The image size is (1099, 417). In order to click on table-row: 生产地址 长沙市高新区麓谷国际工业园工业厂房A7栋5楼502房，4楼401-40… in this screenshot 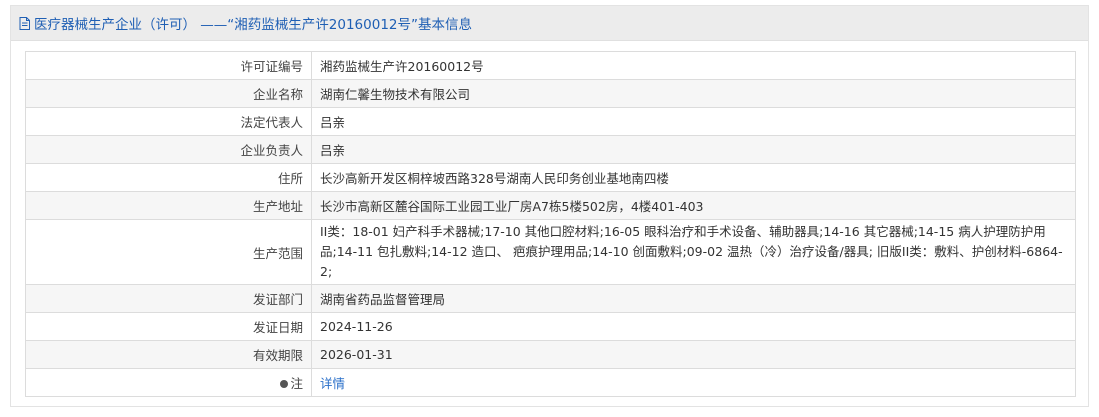, I will do `click(550, 205)`.